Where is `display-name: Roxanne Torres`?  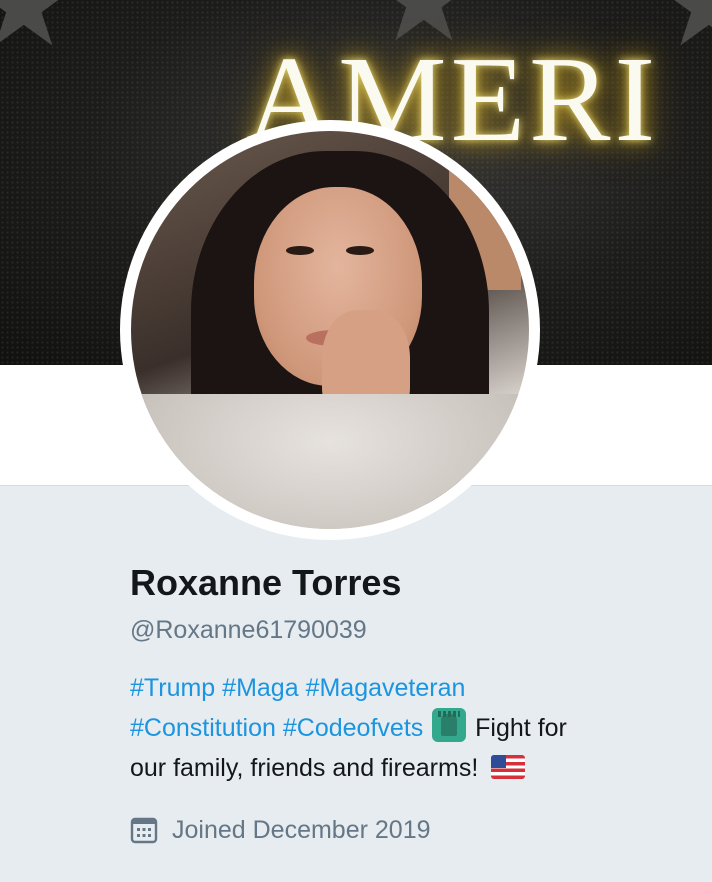
display-name: Roxanne Torres is located at coordinates (266, 582).